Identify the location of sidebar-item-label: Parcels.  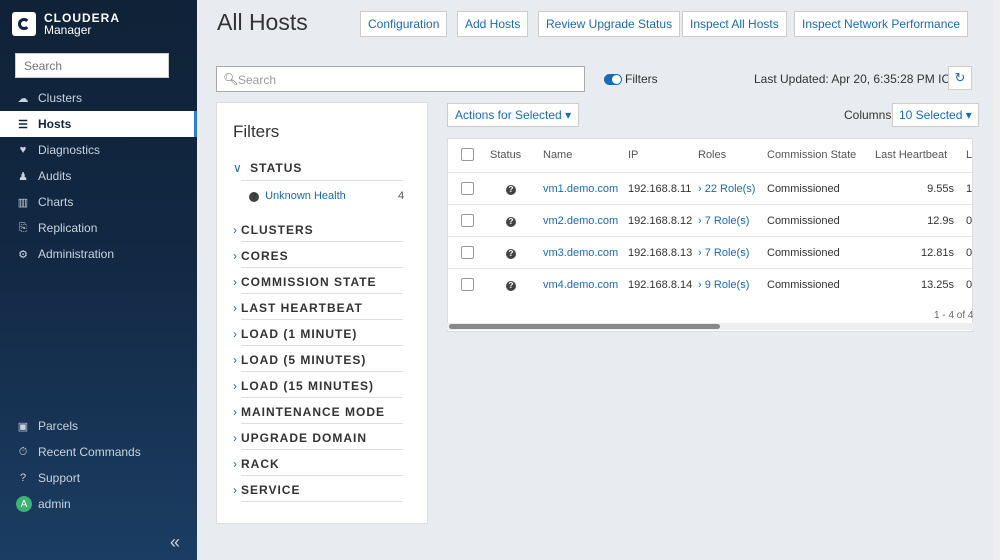
(58, 426).